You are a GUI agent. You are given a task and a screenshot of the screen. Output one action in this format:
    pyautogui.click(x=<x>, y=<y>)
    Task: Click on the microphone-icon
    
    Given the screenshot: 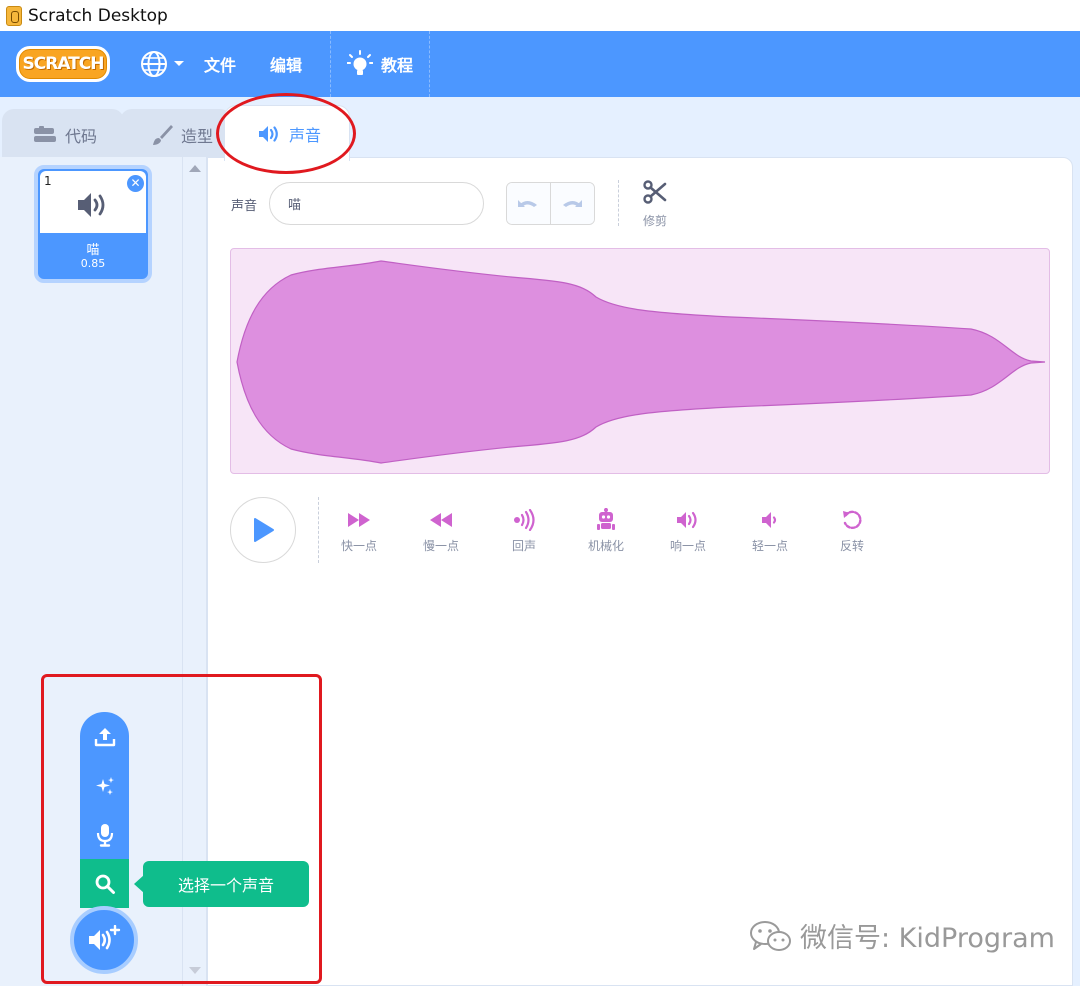 What is the action you would take?
    pyautogui.click(x=104, y=835)
    